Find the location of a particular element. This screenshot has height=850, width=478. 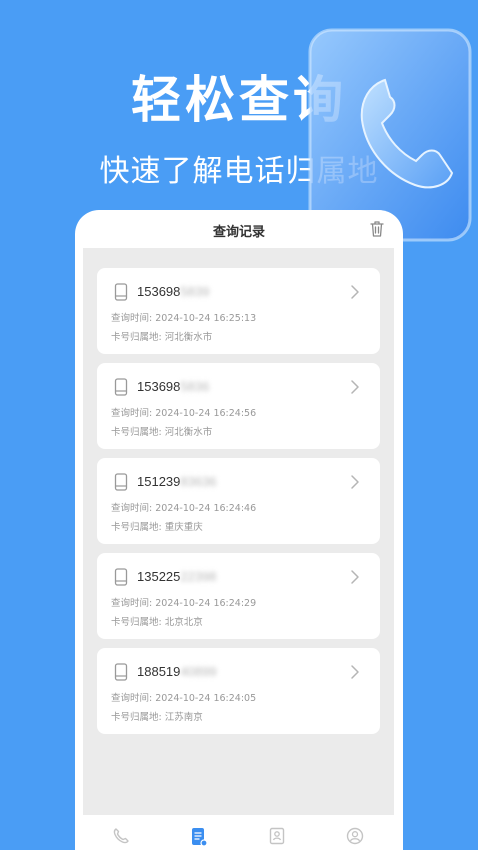

record-number: 1536985839 is located at coordinates (173, 291).